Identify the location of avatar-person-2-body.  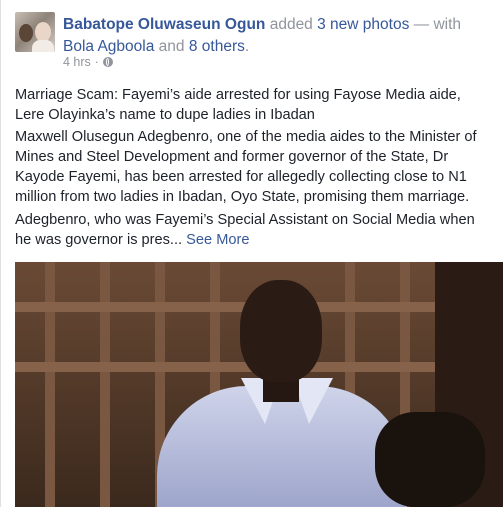
(43, 46).